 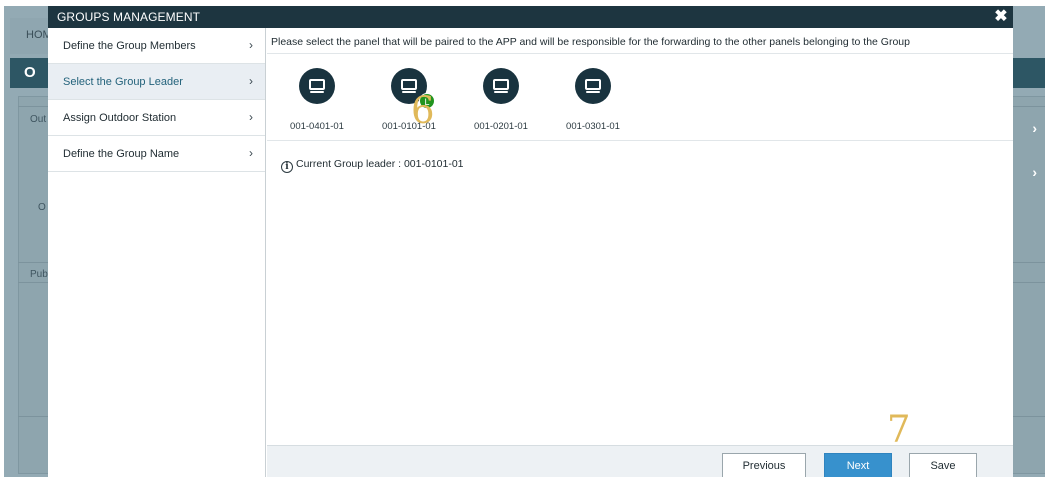 I want to click on next-button: Next, so click(x=858, y=465).